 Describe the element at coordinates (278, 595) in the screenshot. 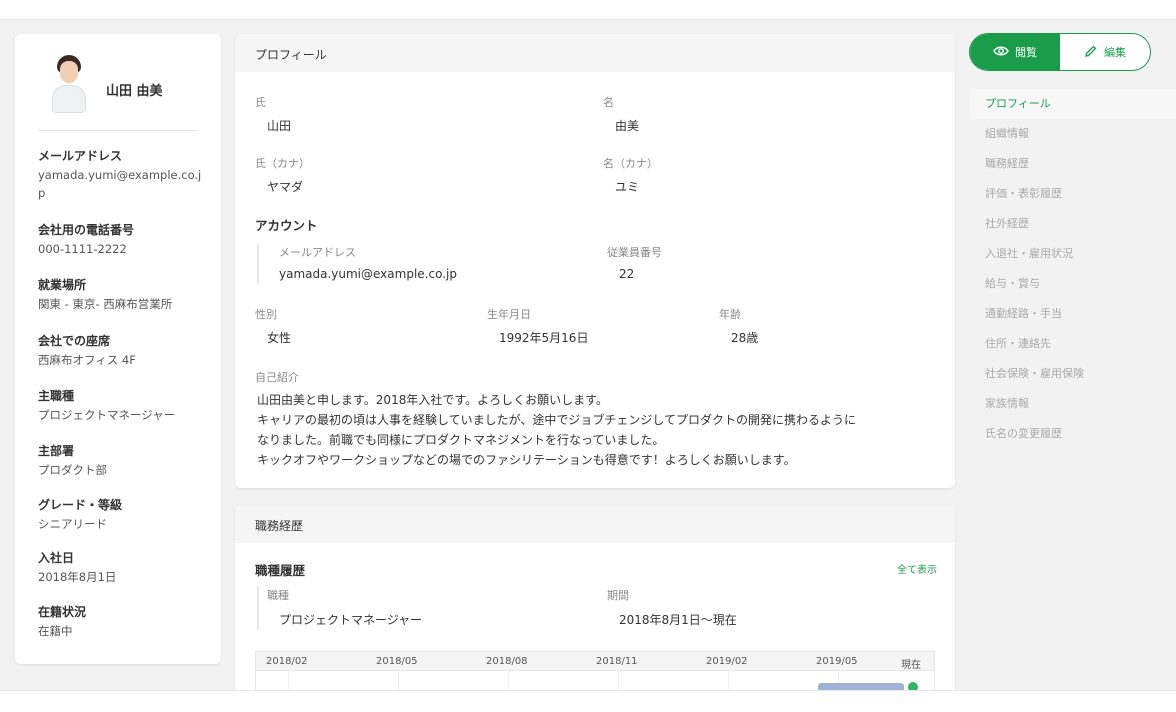

I see `job-label: 職種` at that location.